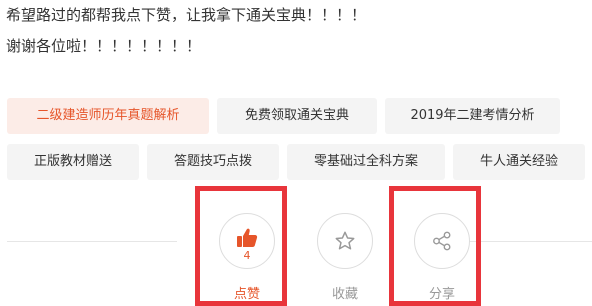 This screenshot has height=306, width=592. I want to click on content-line-2: 谢谢各位啦！！！！！！！！, so click(104, 46).